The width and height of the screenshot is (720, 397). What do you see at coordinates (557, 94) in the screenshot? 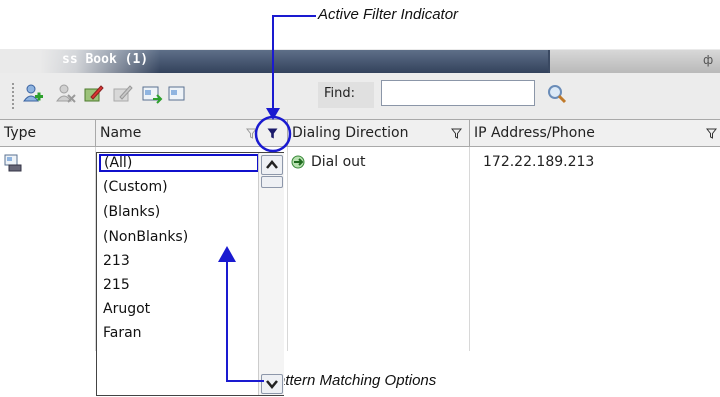
I see `magnifier-icon` at bounding box center [557, 94].